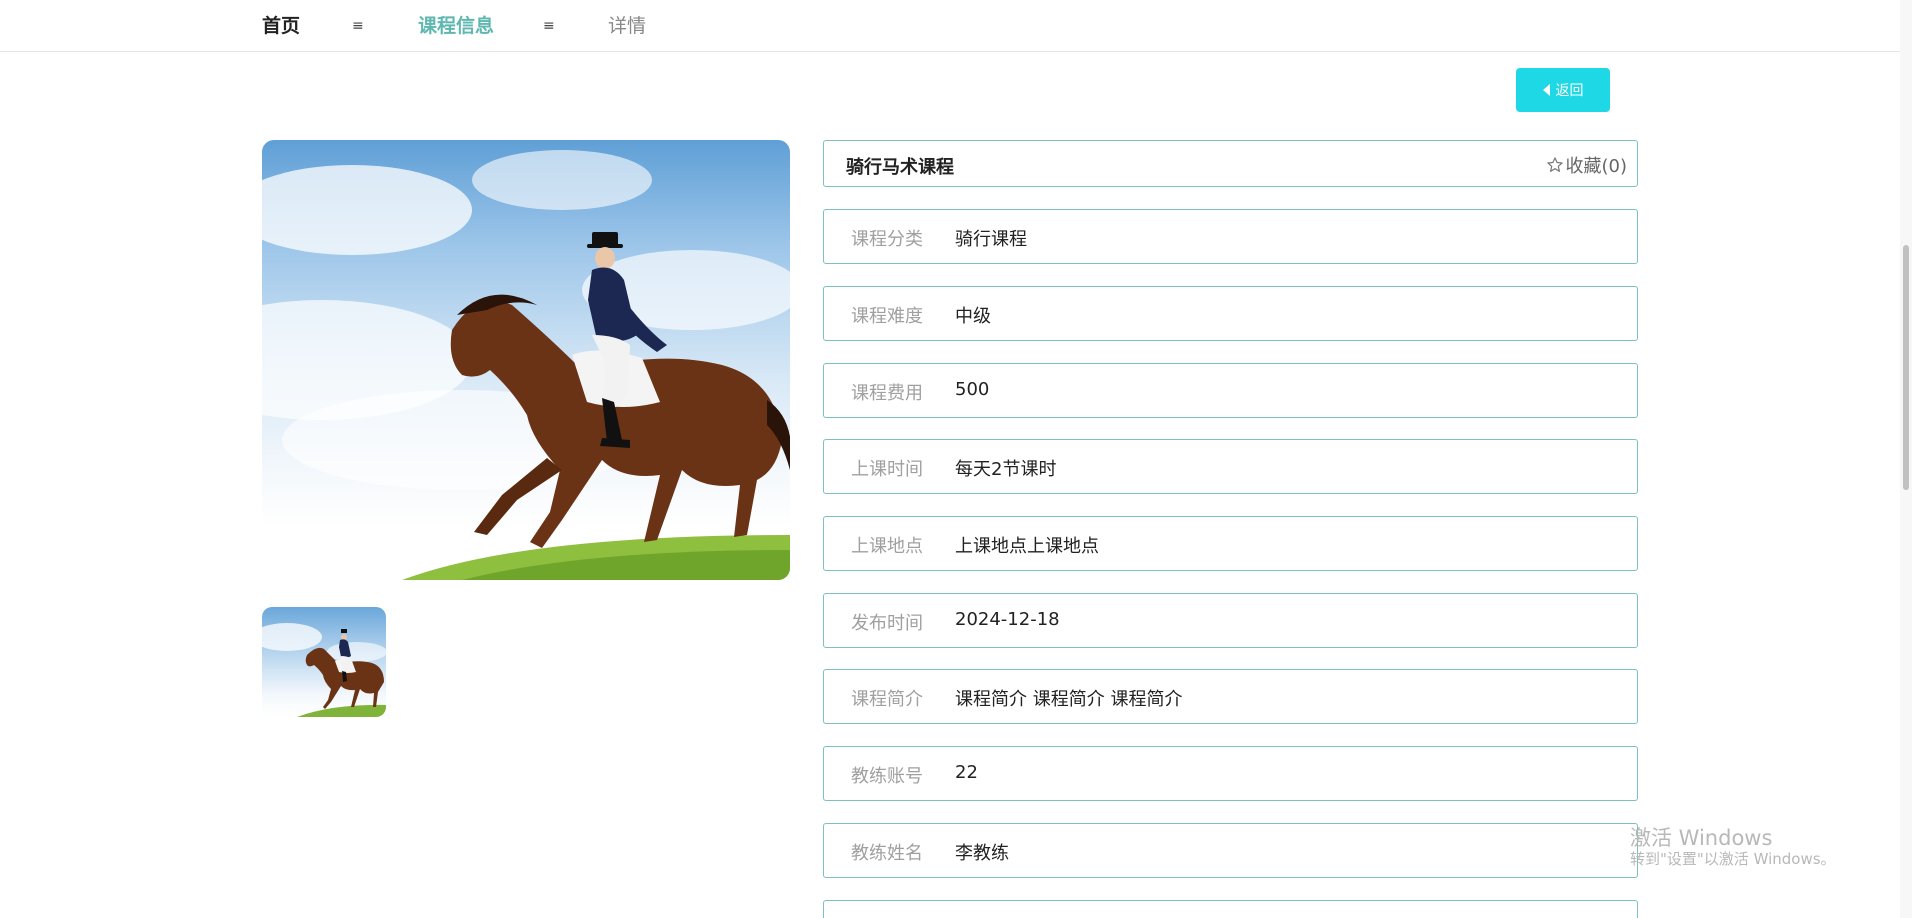 The height and width of the screenshot is (918, 1912). What do you see at coordinates (1007, 619) in the screenshot?
I see `field-value: 2024-12-18` at bounding box center [1007, 619].